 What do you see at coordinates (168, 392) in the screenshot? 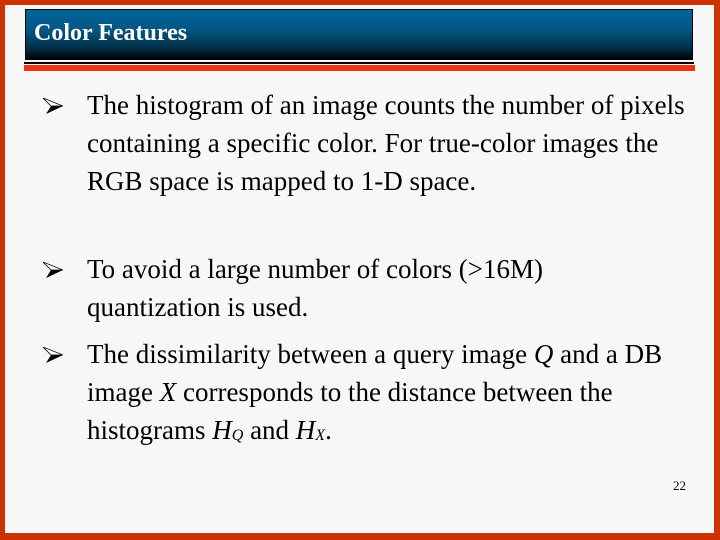
I see `variable-x: X` at bounding box center [168, 392].